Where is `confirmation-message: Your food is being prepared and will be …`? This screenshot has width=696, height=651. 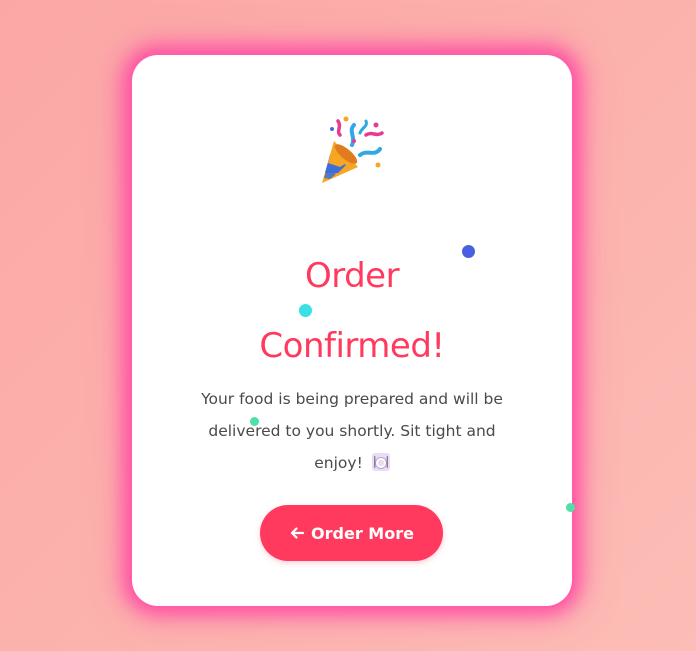 confirmation-message: Your food is being prepared and will be … is located at coordinates (352, 431).